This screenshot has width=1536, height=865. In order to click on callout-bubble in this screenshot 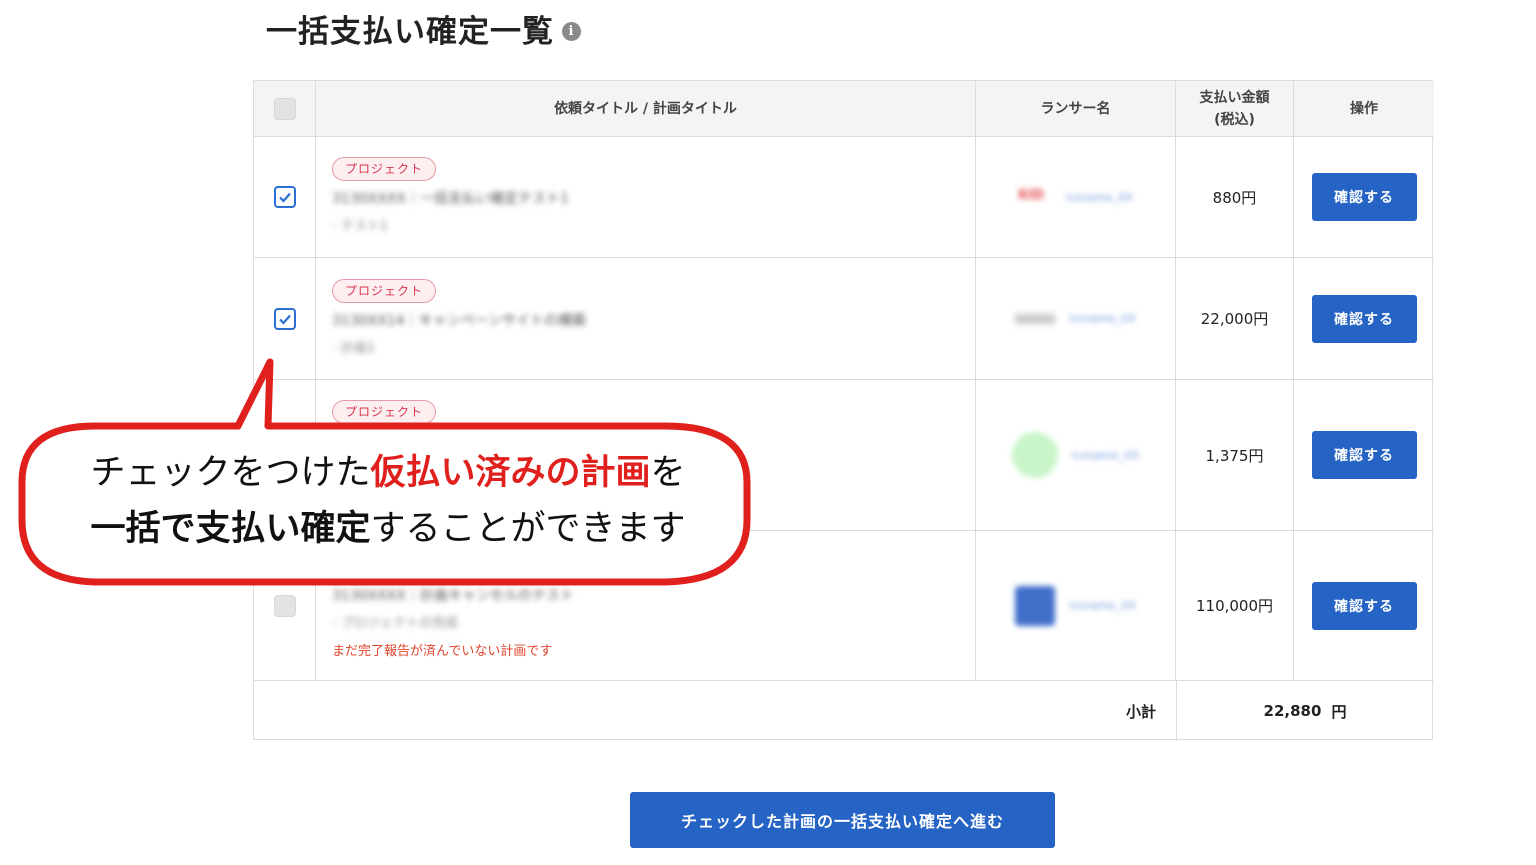, I will do `click(384, 472)`.